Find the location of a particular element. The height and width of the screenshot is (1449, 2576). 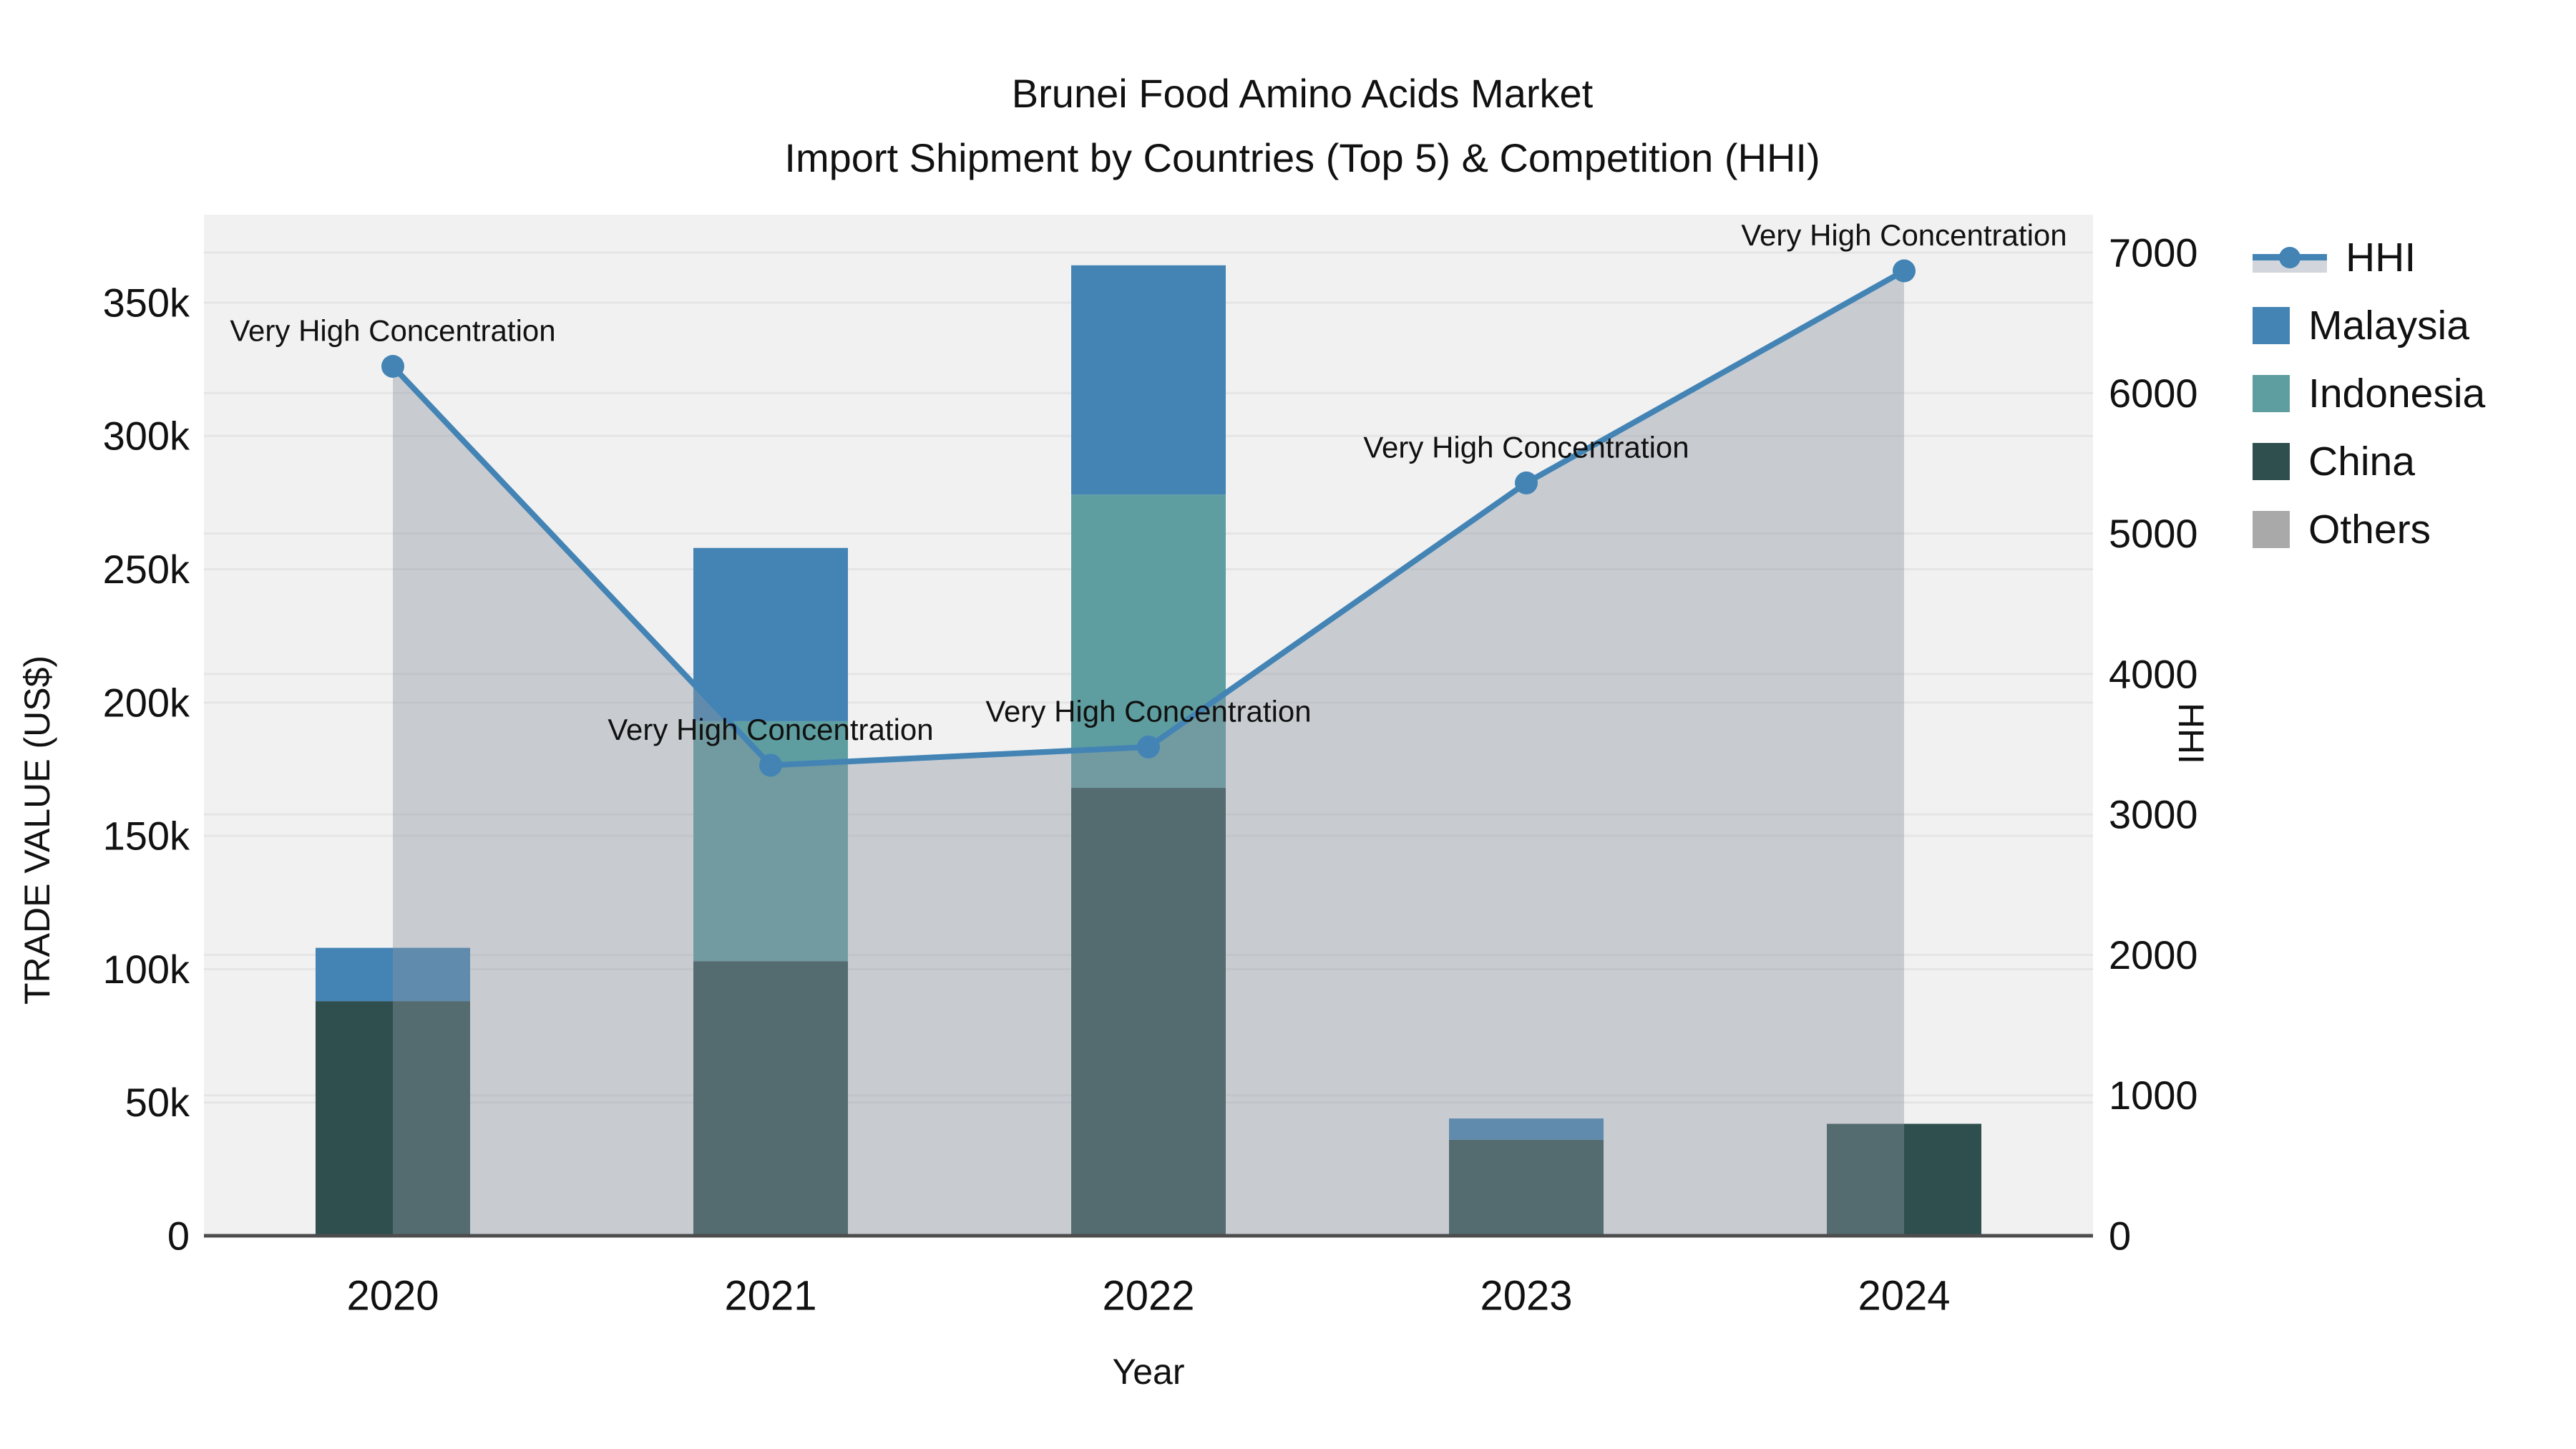

y-left-tick-label: 150k is located at coordinates (146, 836).